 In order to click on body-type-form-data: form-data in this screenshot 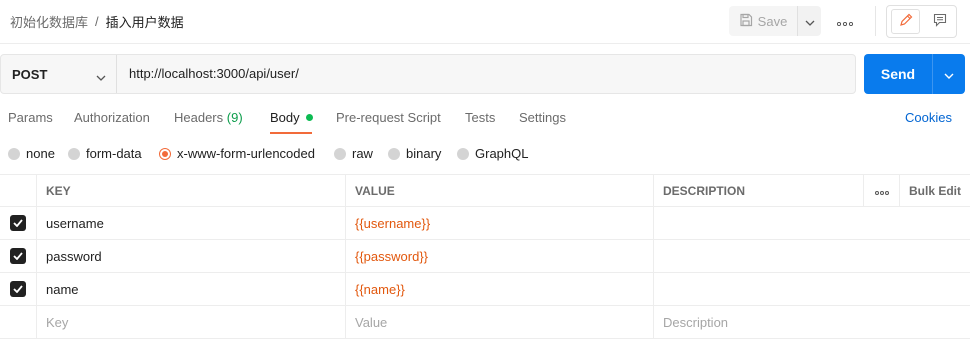, I will do `click(105, 153)`.